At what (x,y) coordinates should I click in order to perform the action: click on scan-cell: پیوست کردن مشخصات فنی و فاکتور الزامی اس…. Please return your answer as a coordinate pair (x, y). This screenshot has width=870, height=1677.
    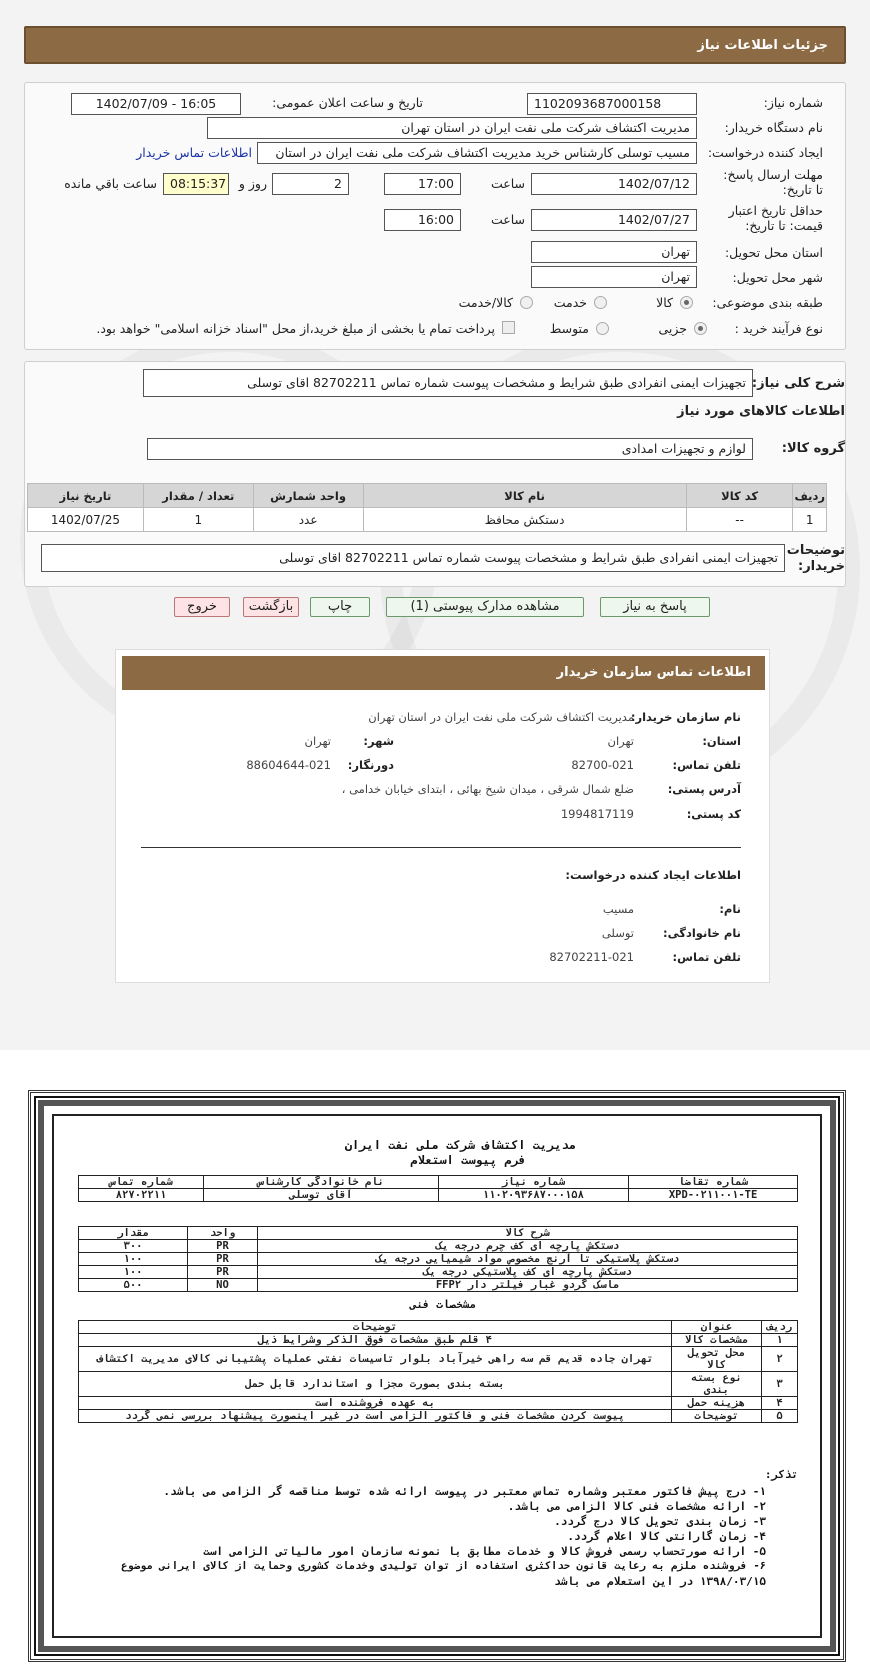
    Looking at the image, I should click on (375, 1416).